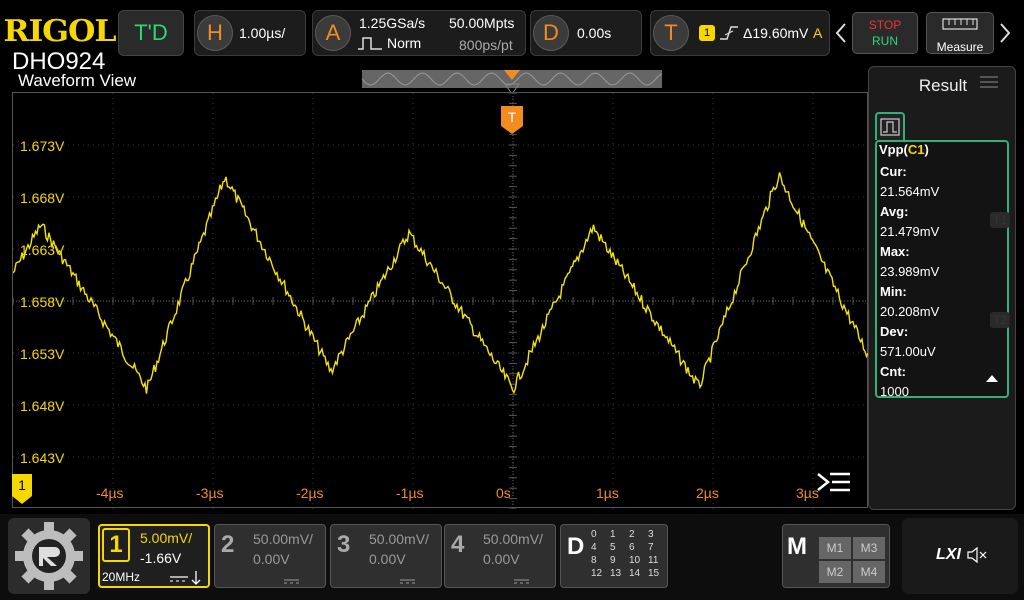 This screenshot has height=600, width=1024. I want to click on t-badge: T, so click(671, 33).